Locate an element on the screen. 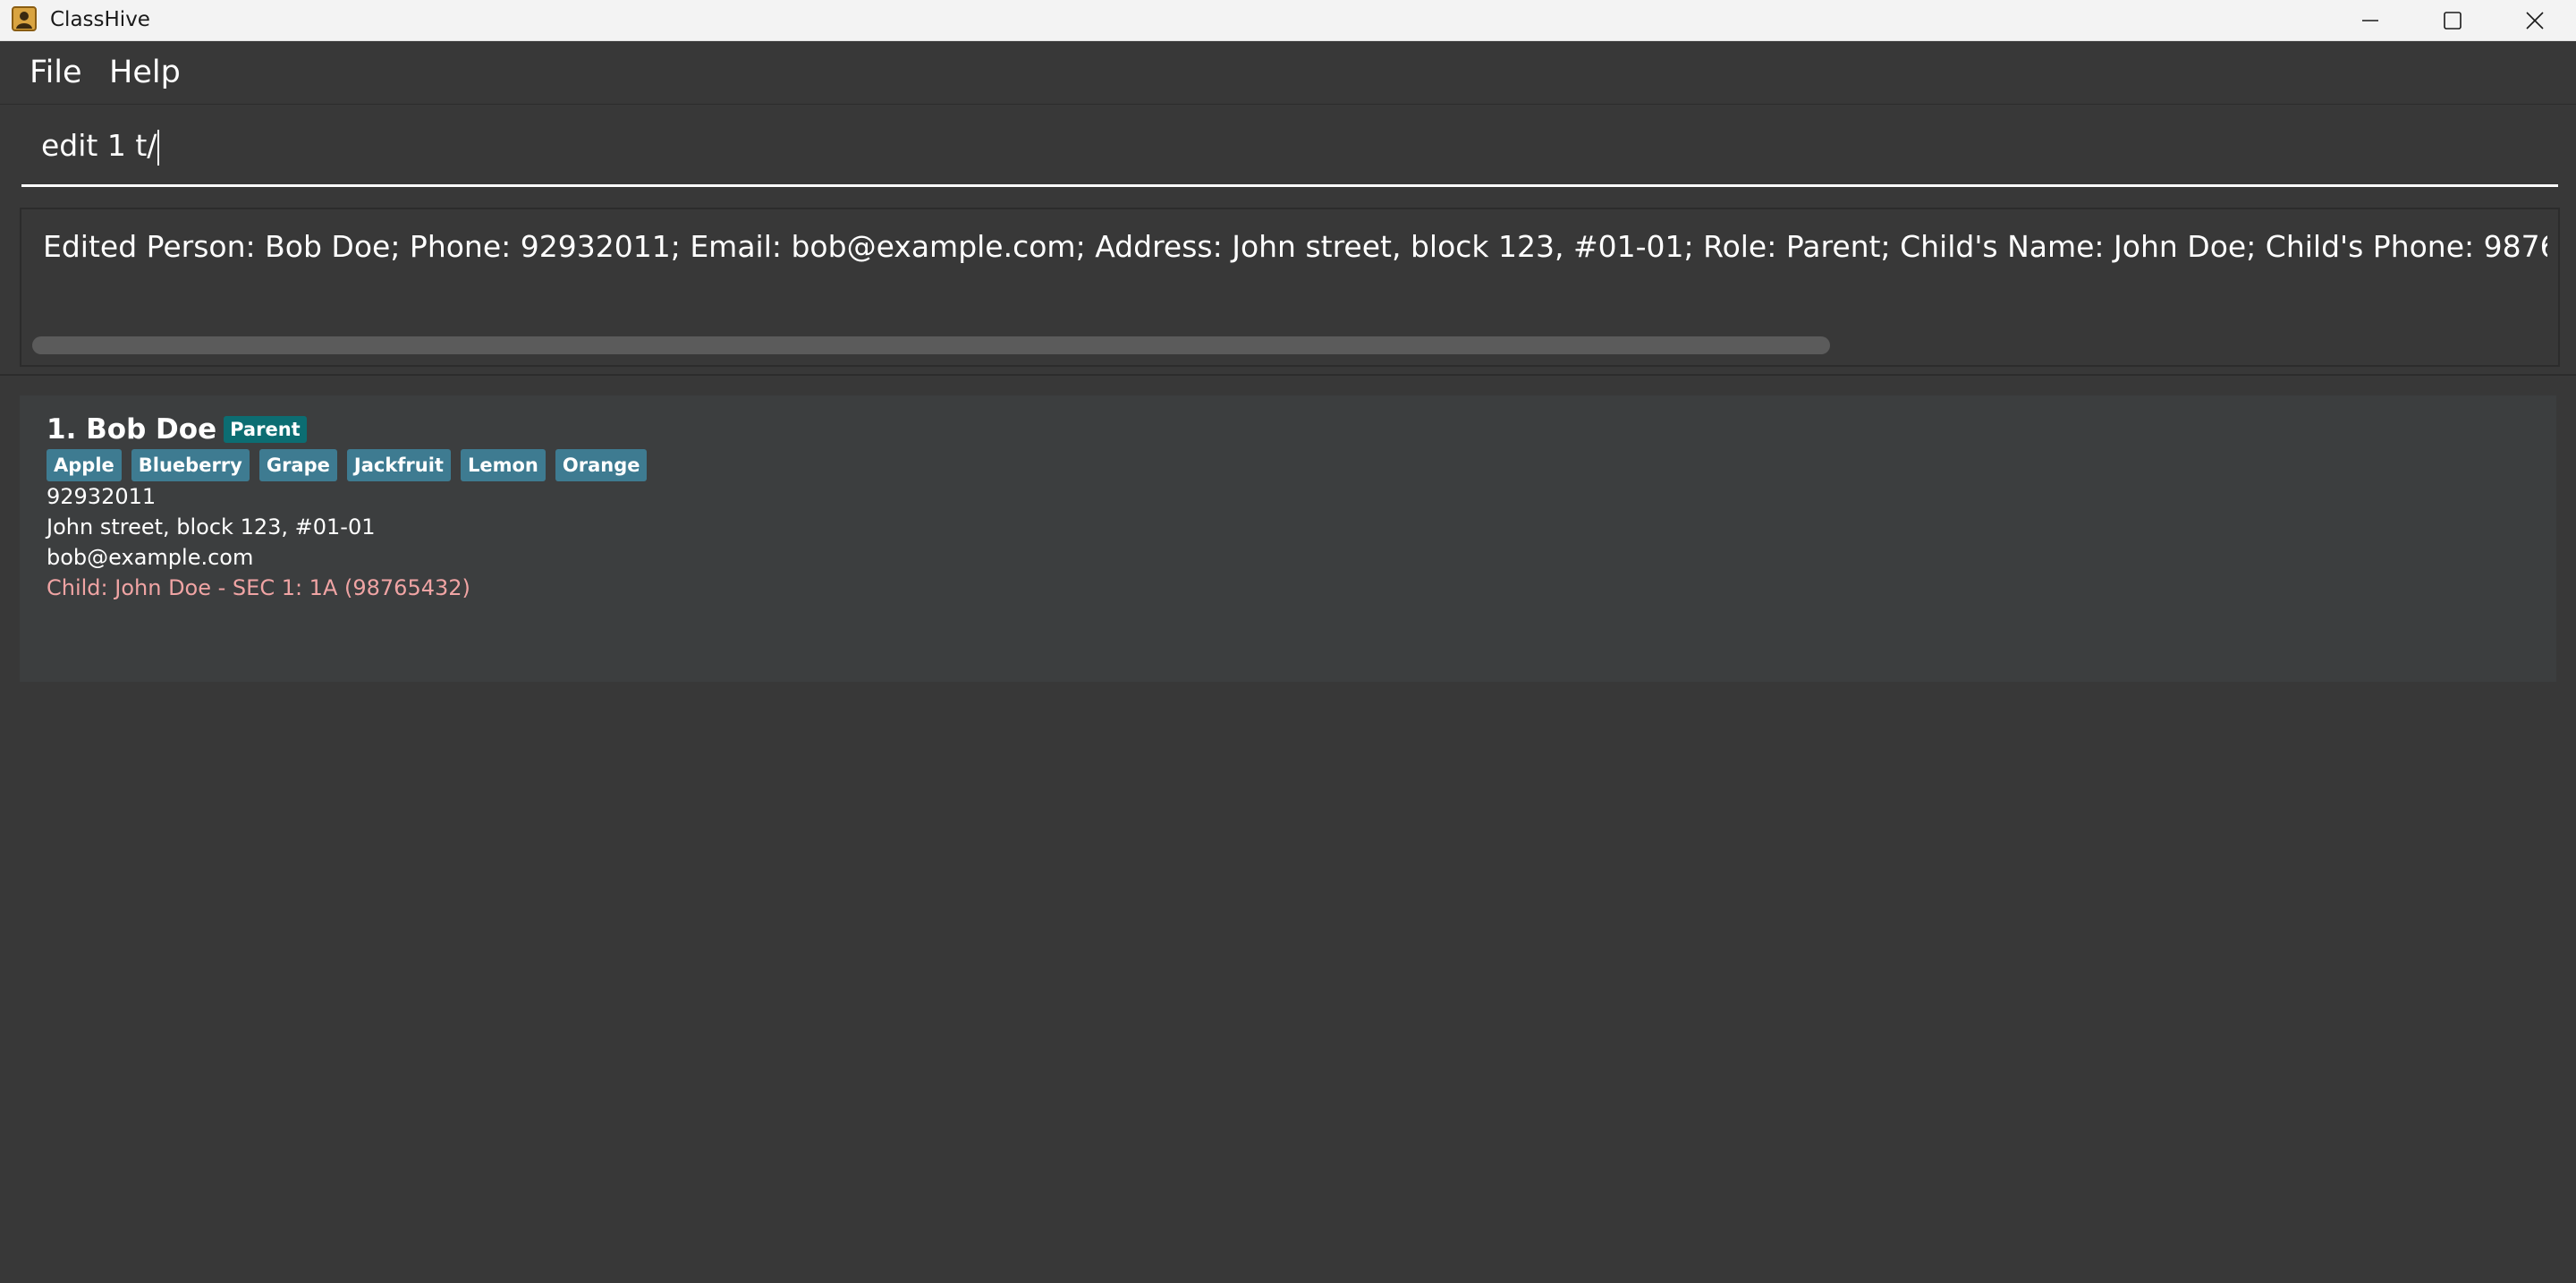 Image resolution: width=2576 pixels, height=1283 pixels. person-address: John street, block 123, #01-01 is located at coordinates (211, 527).